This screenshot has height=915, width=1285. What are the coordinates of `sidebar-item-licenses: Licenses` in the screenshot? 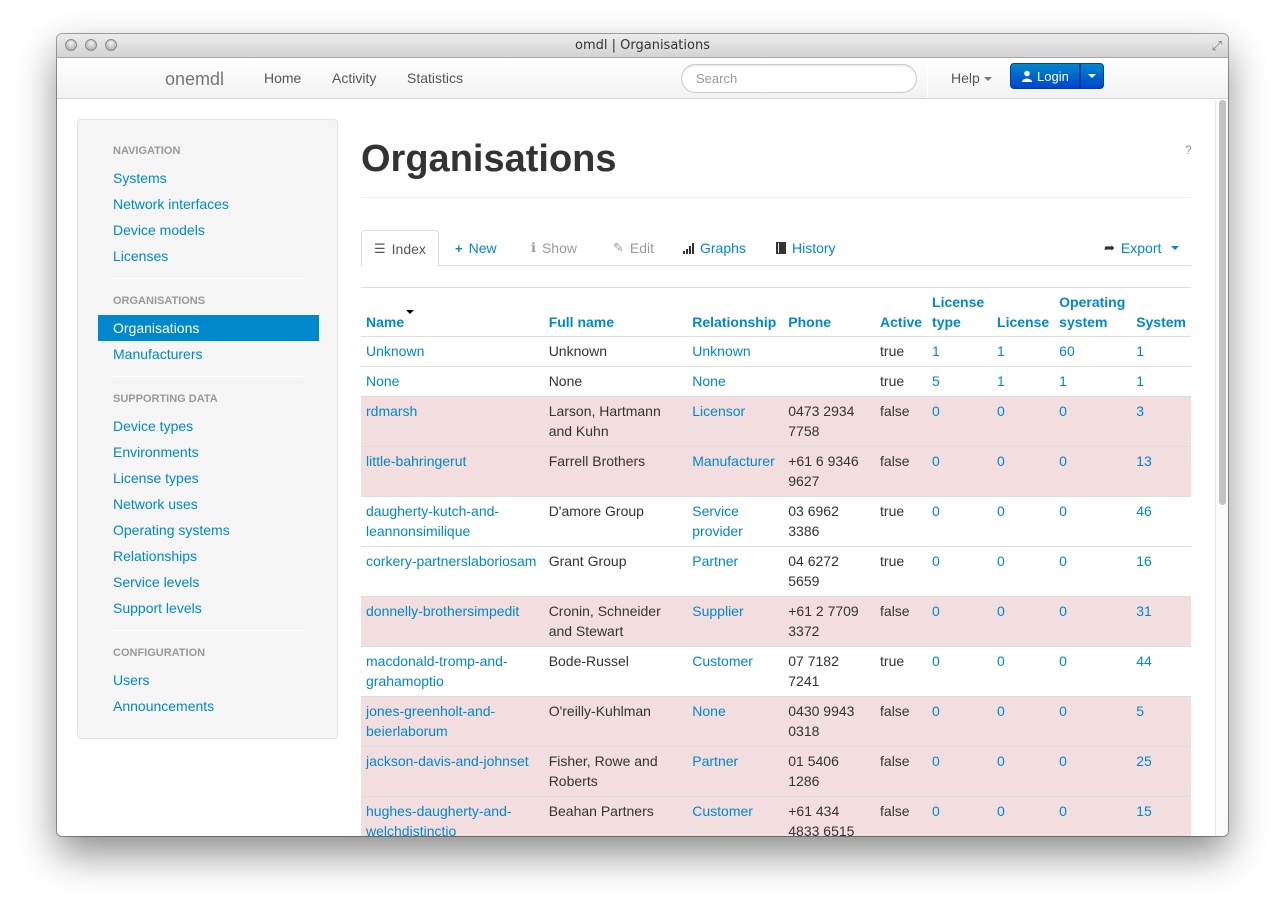 It's located at (140, 256).